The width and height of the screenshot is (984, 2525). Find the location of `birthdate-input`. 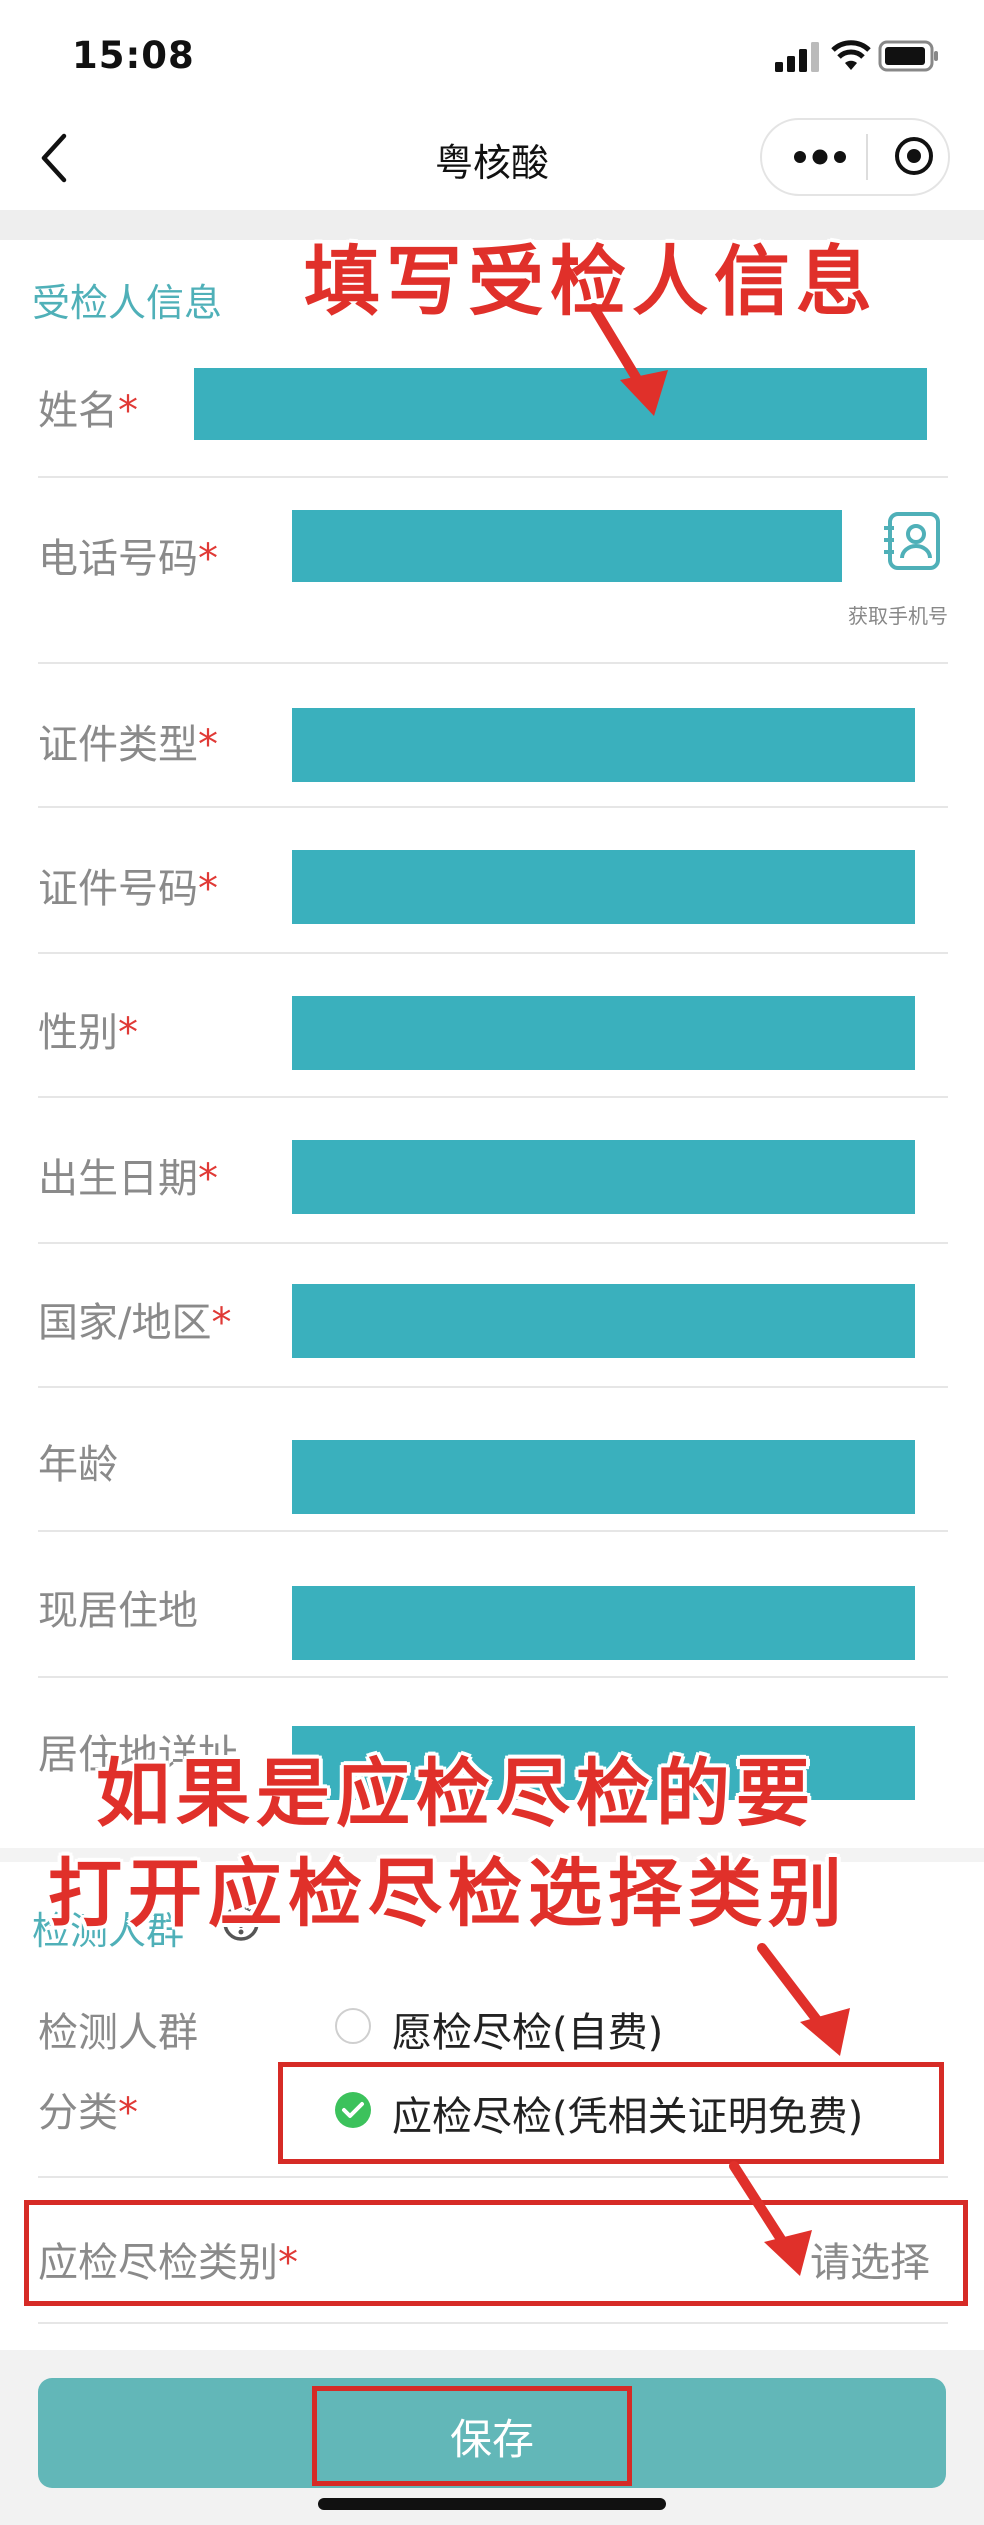

birthdate-input is located at coordinates (603, 1177).